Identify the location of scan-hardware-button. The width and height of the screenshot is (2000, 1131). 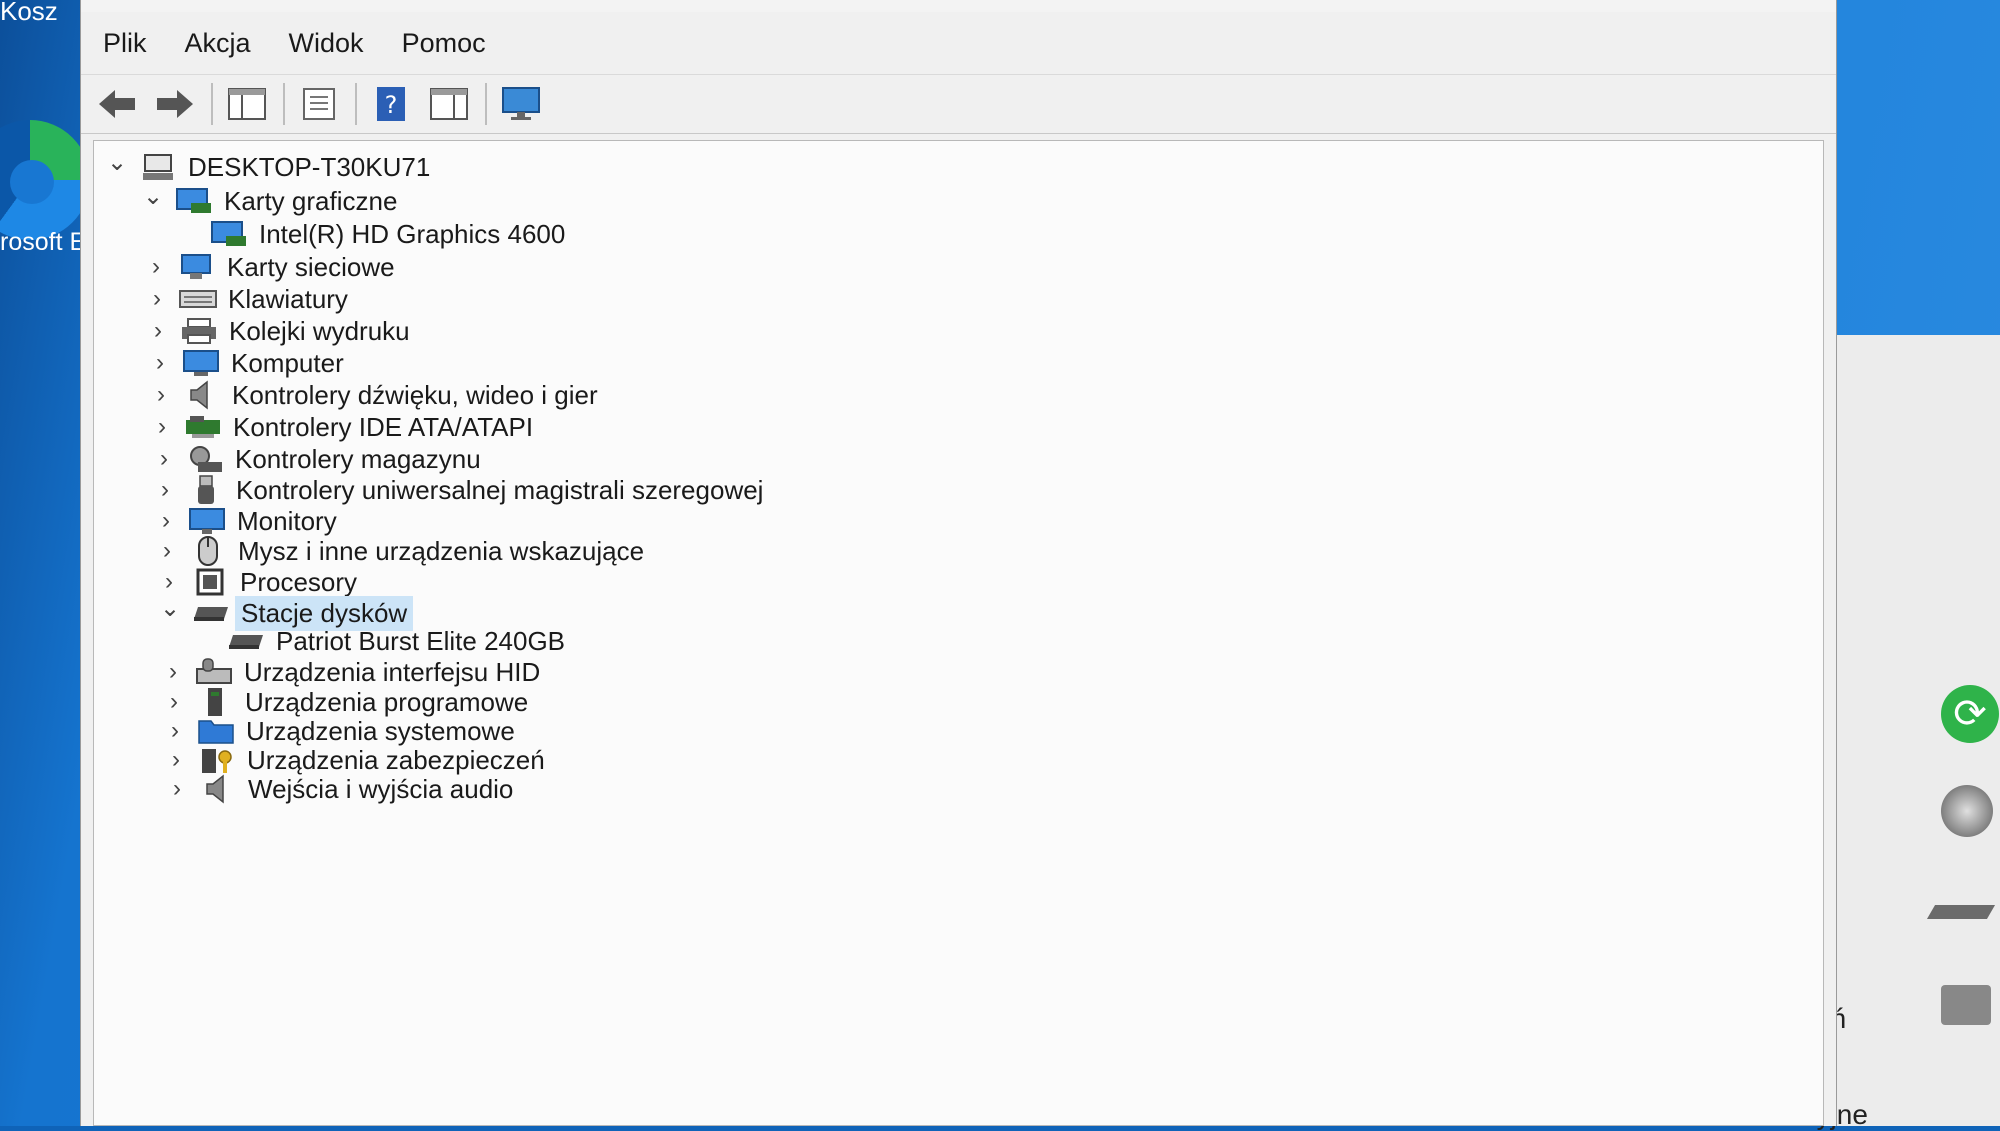
(521, 104).